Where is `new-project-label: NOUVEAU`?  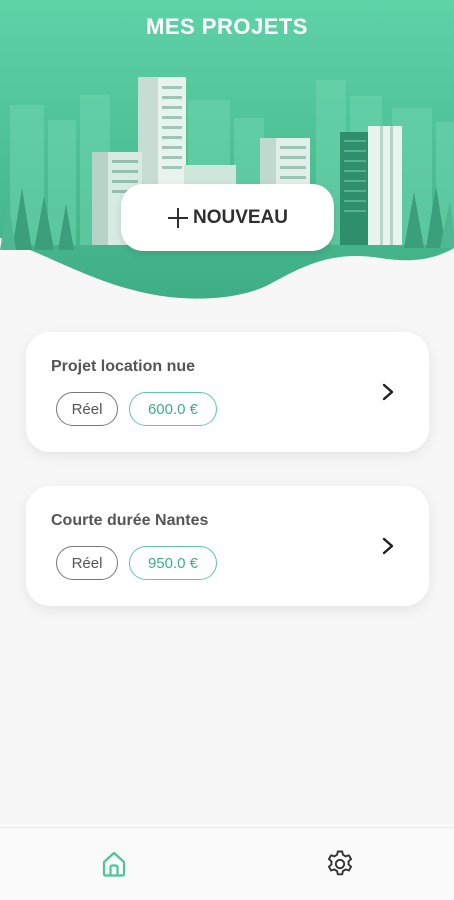 new-project-label: NOUVEAU is located at coordinates (240, 217).